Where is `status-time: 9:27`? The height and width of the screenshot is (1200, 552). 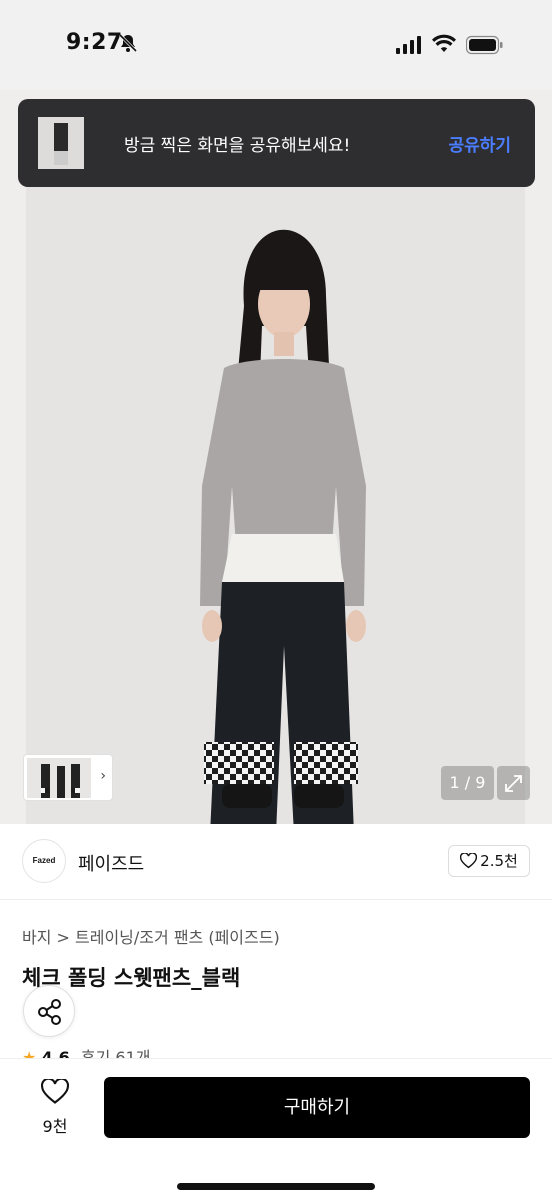 status-time: 9:27 is located at coordinates (94, 42).